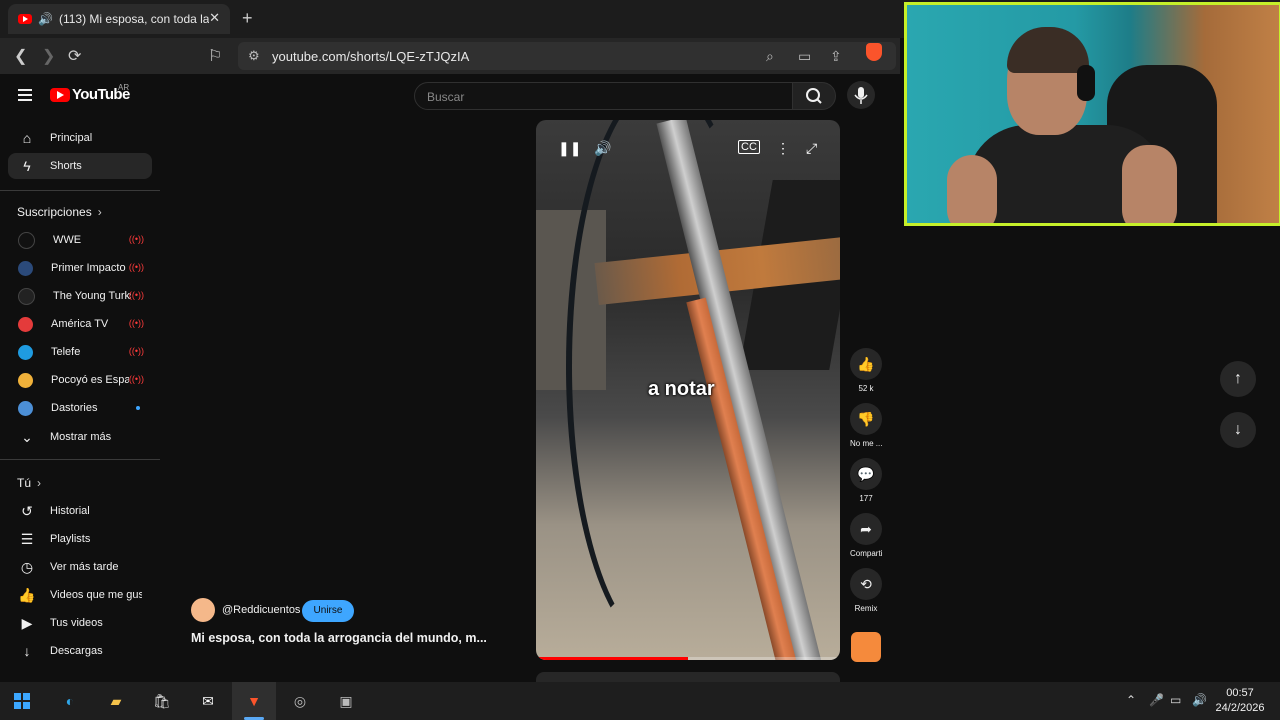 The height and width of the screenshot is (720, 1280). Describe the element at coordinates (27, 436) in the screenshot. I see `chevron-down-icon: ⌄` at that location.